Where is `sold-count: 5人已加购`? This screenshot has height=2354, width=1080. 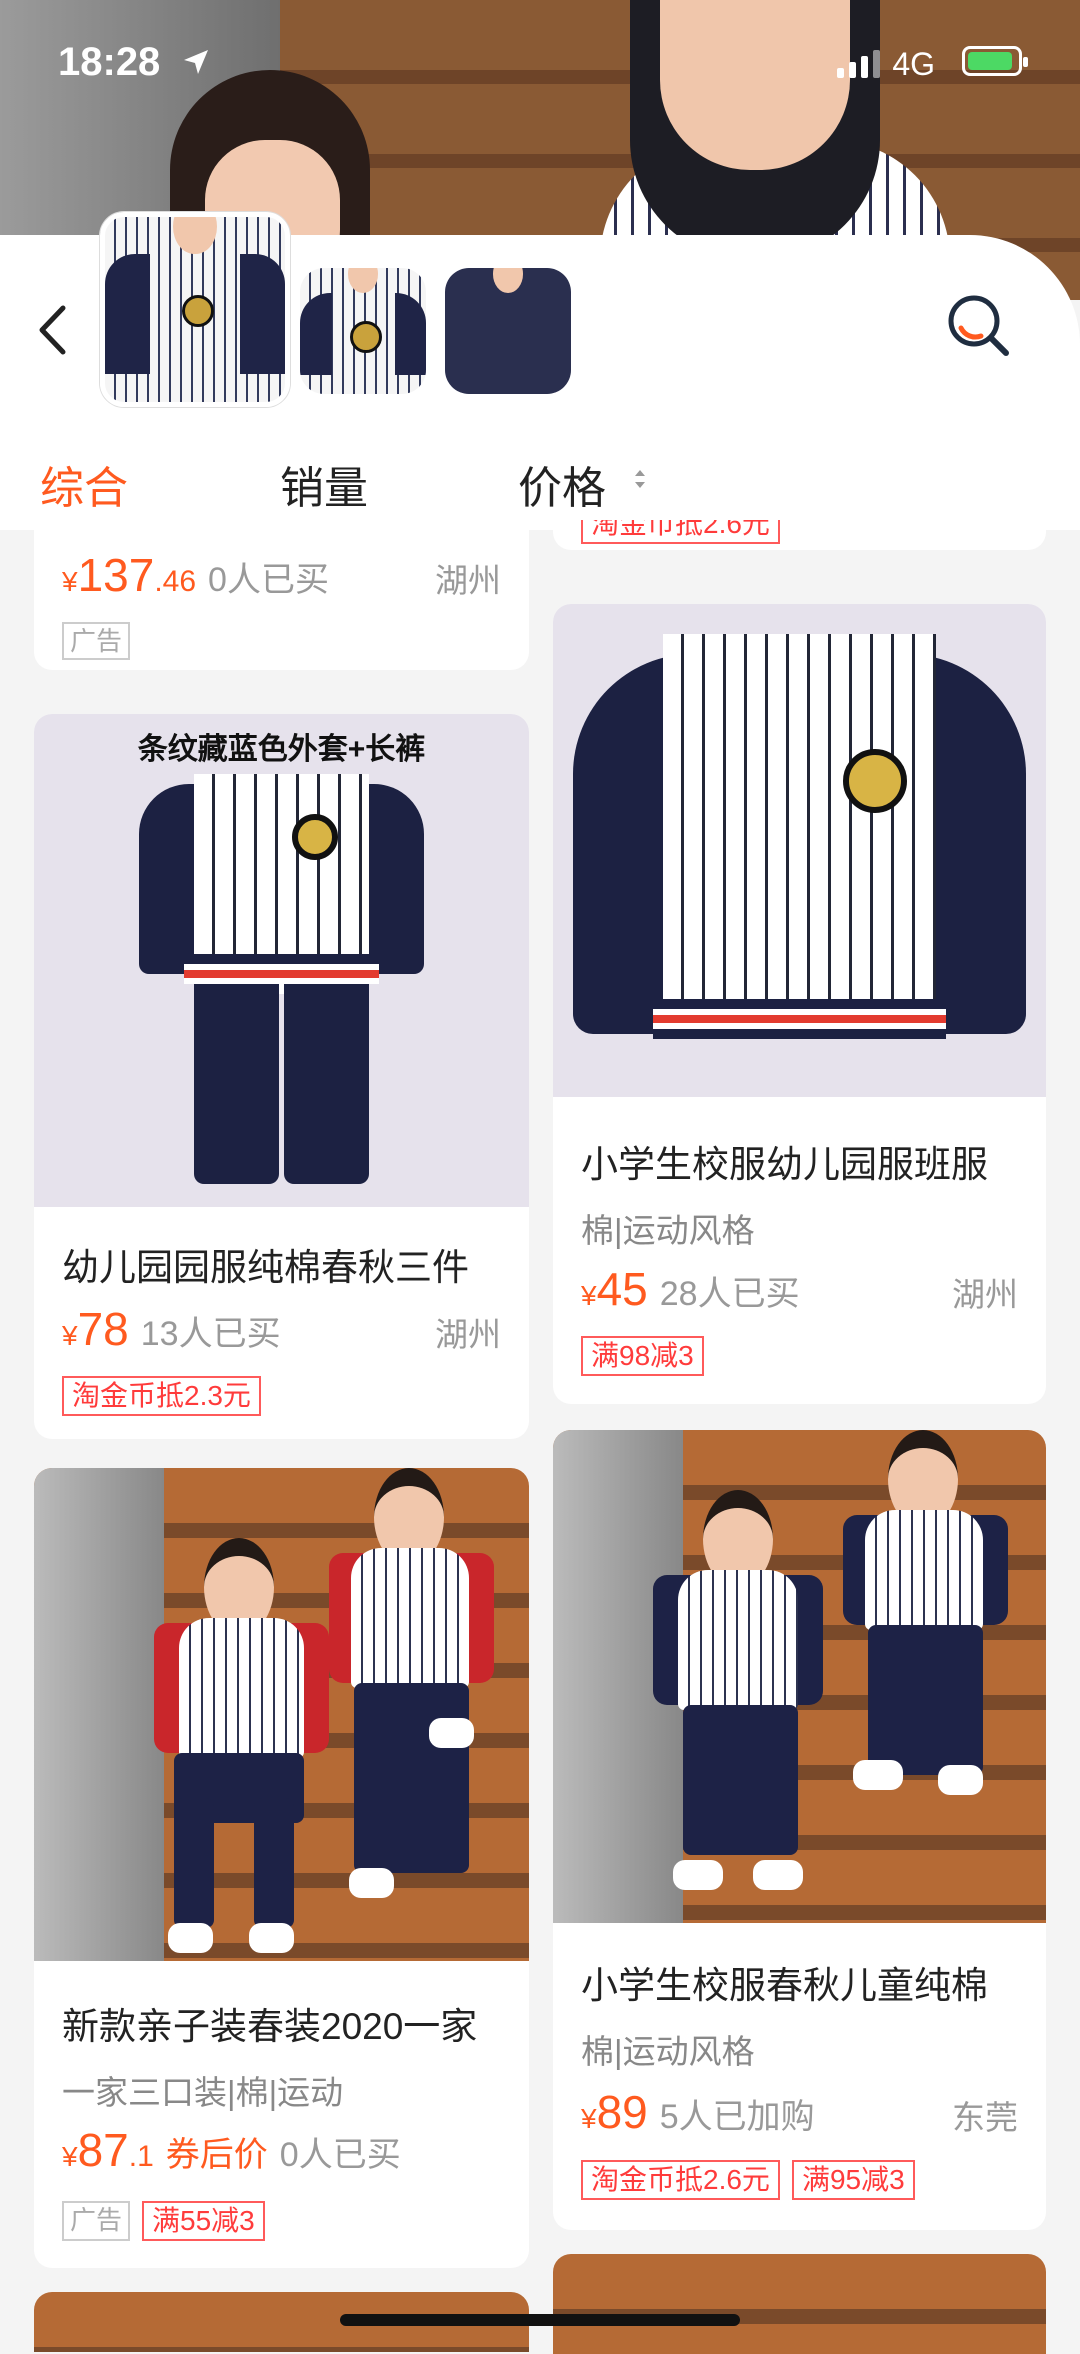 sold-count: 5人已加购 is located at coordinates (737, 2117).